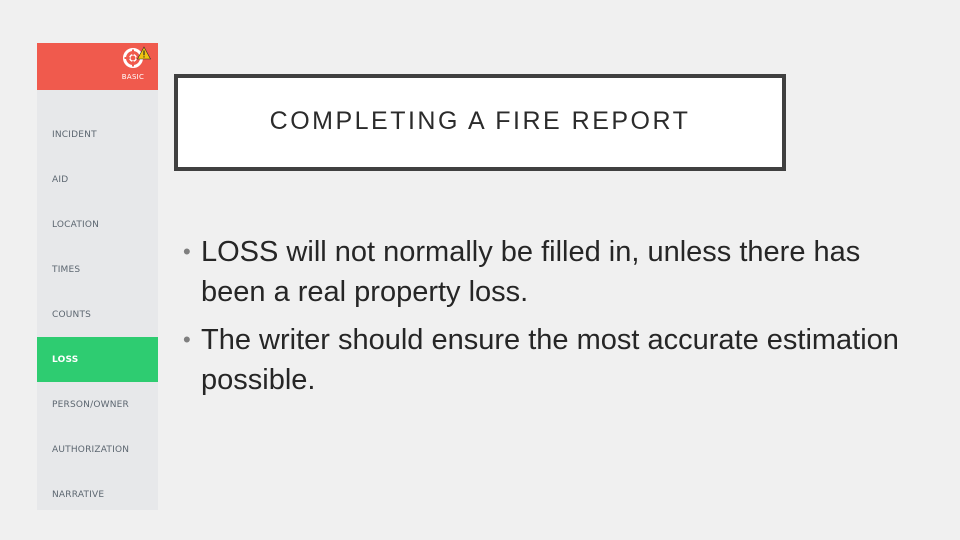 This screenshot has width=960, height=540. What do you see at coordinates (78, 494) in the screenshot?
I see `sidebar-item-label: NARRATIVE` at bounding box center [78, 494].